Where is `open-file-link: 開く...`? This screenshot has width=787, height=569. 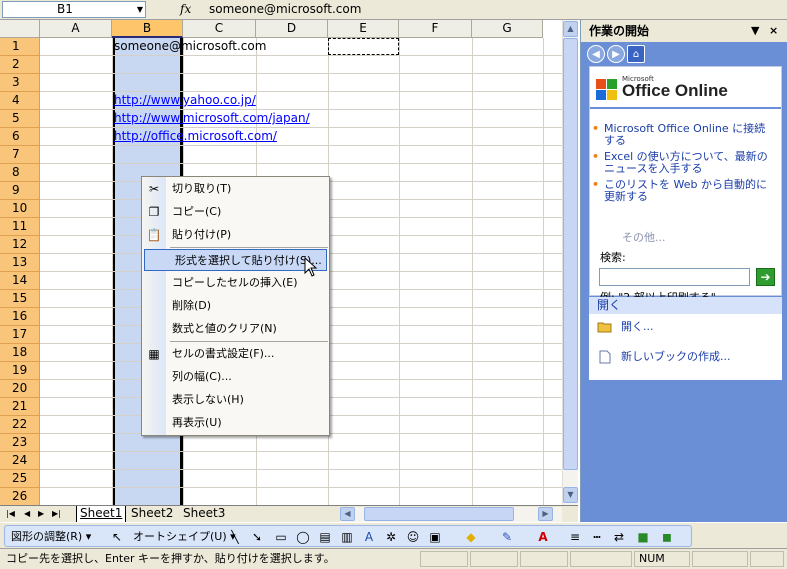 open-file-link: 開く... is located at coordinates (637, 327).